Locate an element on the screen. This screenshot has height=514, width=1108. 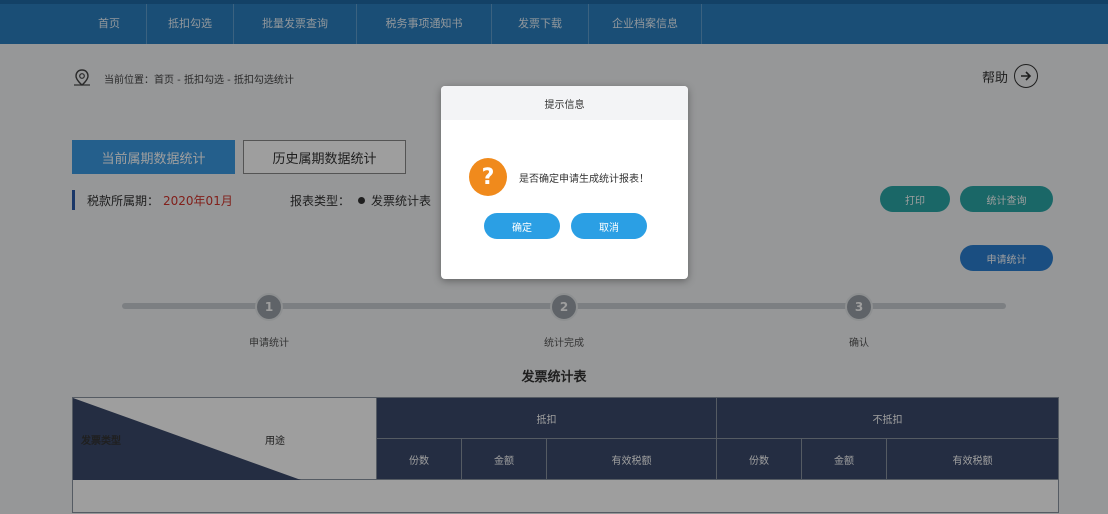
dialog-title: 提示信息 is located at coordinates (564, 103).